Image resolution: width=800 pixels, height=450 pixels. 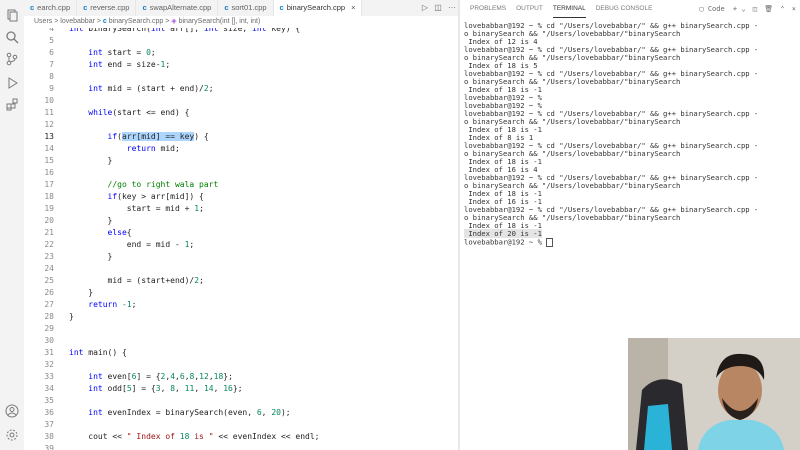 I want to click on code-line: 31 int main() {, so click(x=241, y=353).